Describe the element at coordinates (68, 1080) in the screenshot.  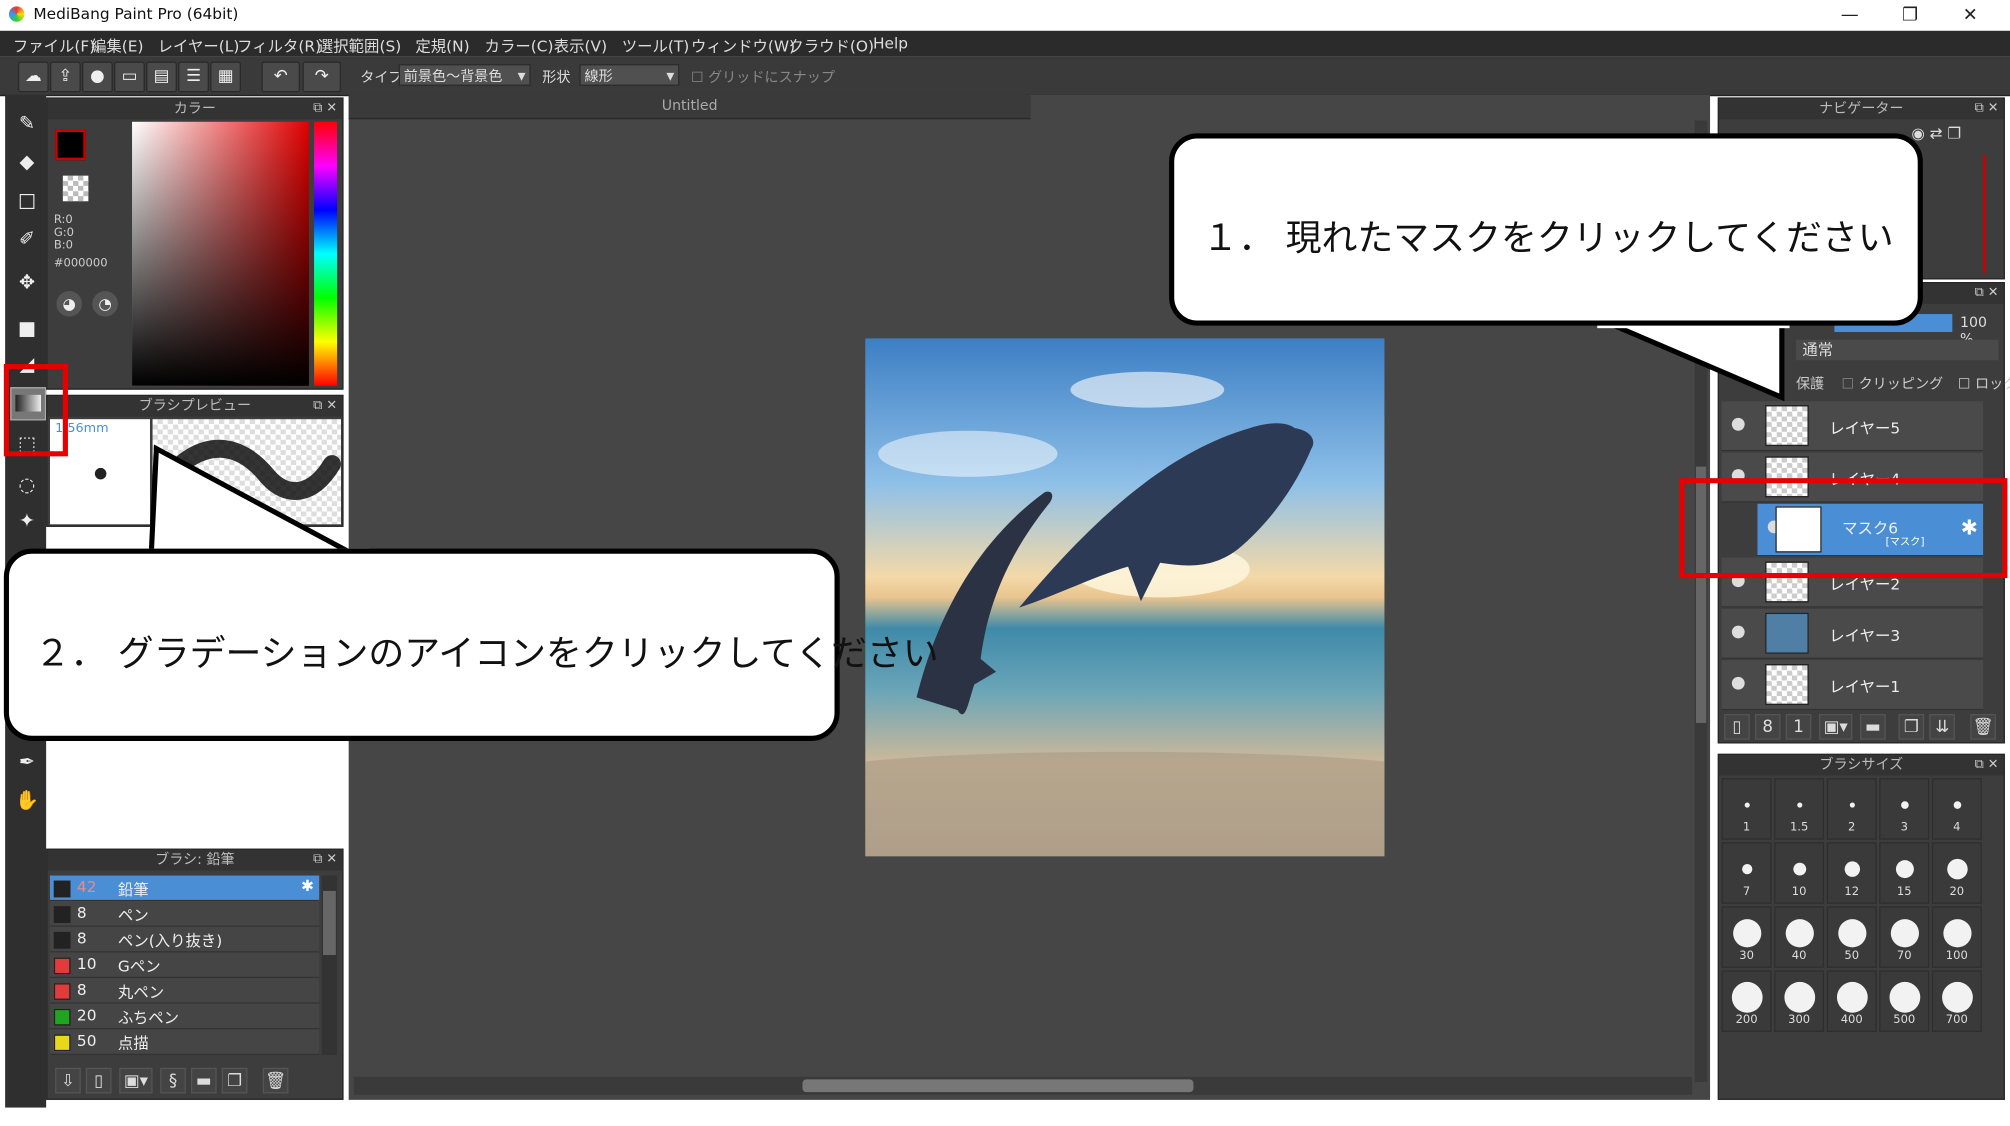
I see `cloud-download-icon: ⇩` at that location.